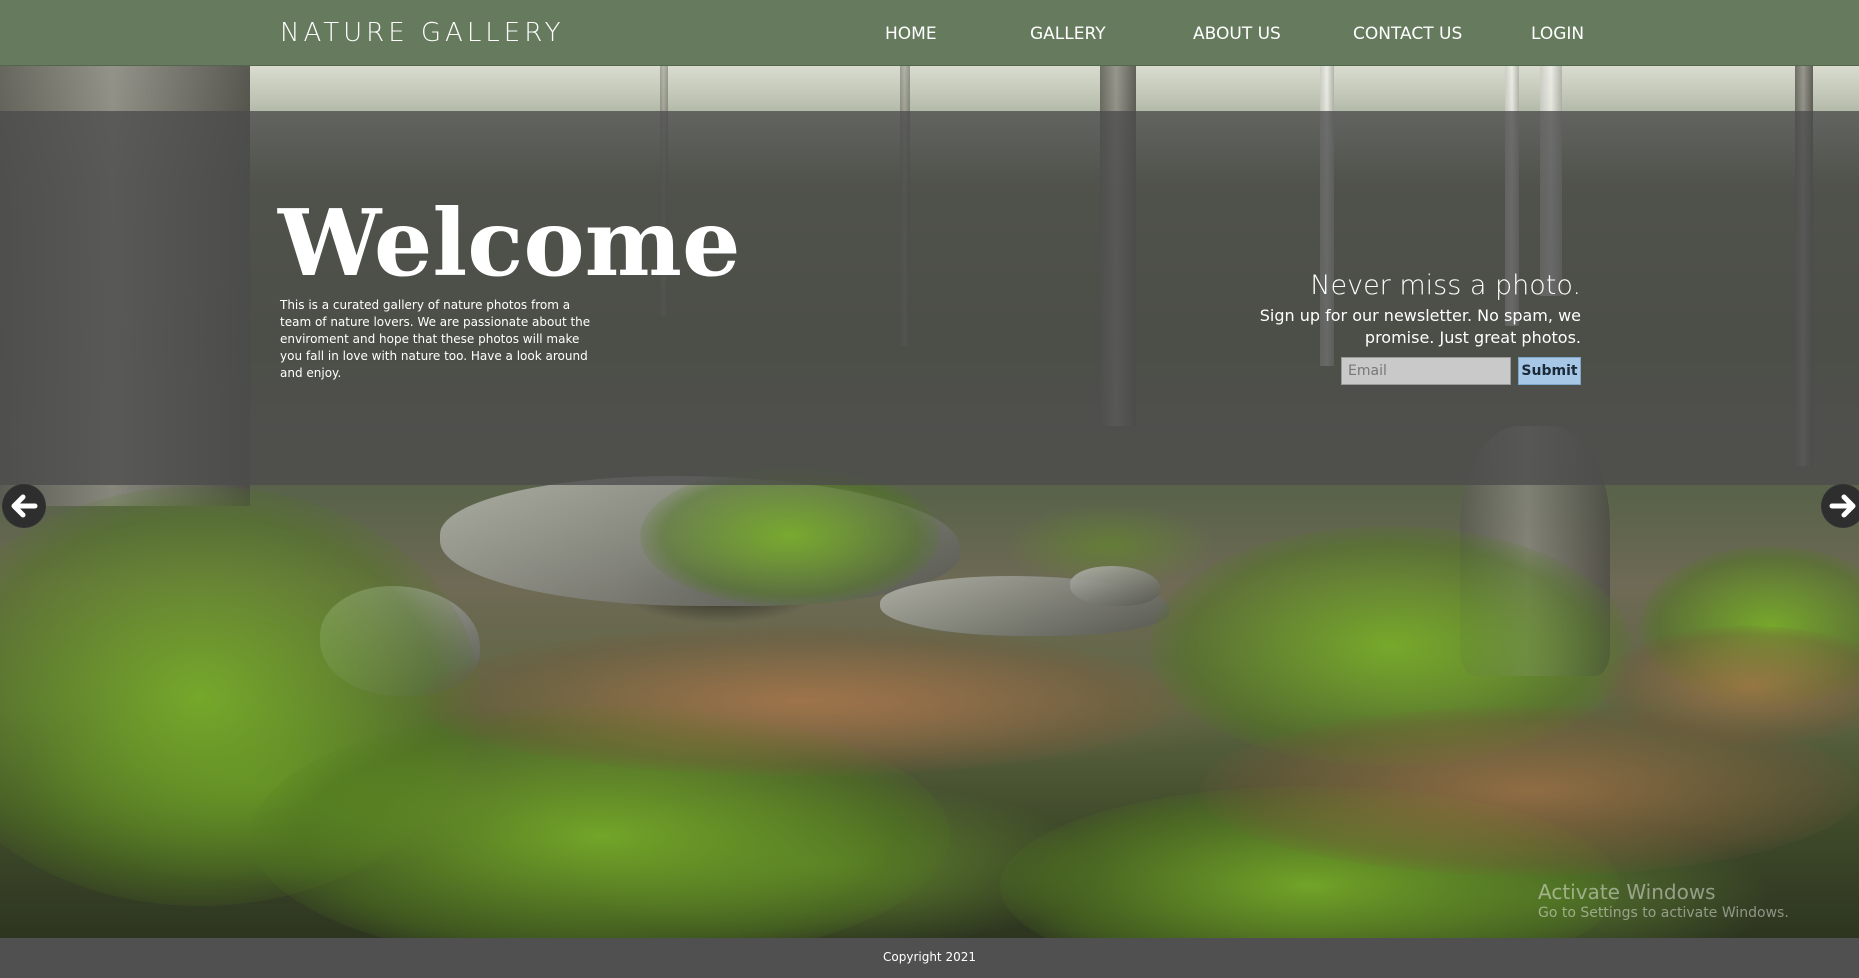 The height and width of the screenshot is (978, 1859). I want to click on footer: Copyright 2021, so click(929, 958).